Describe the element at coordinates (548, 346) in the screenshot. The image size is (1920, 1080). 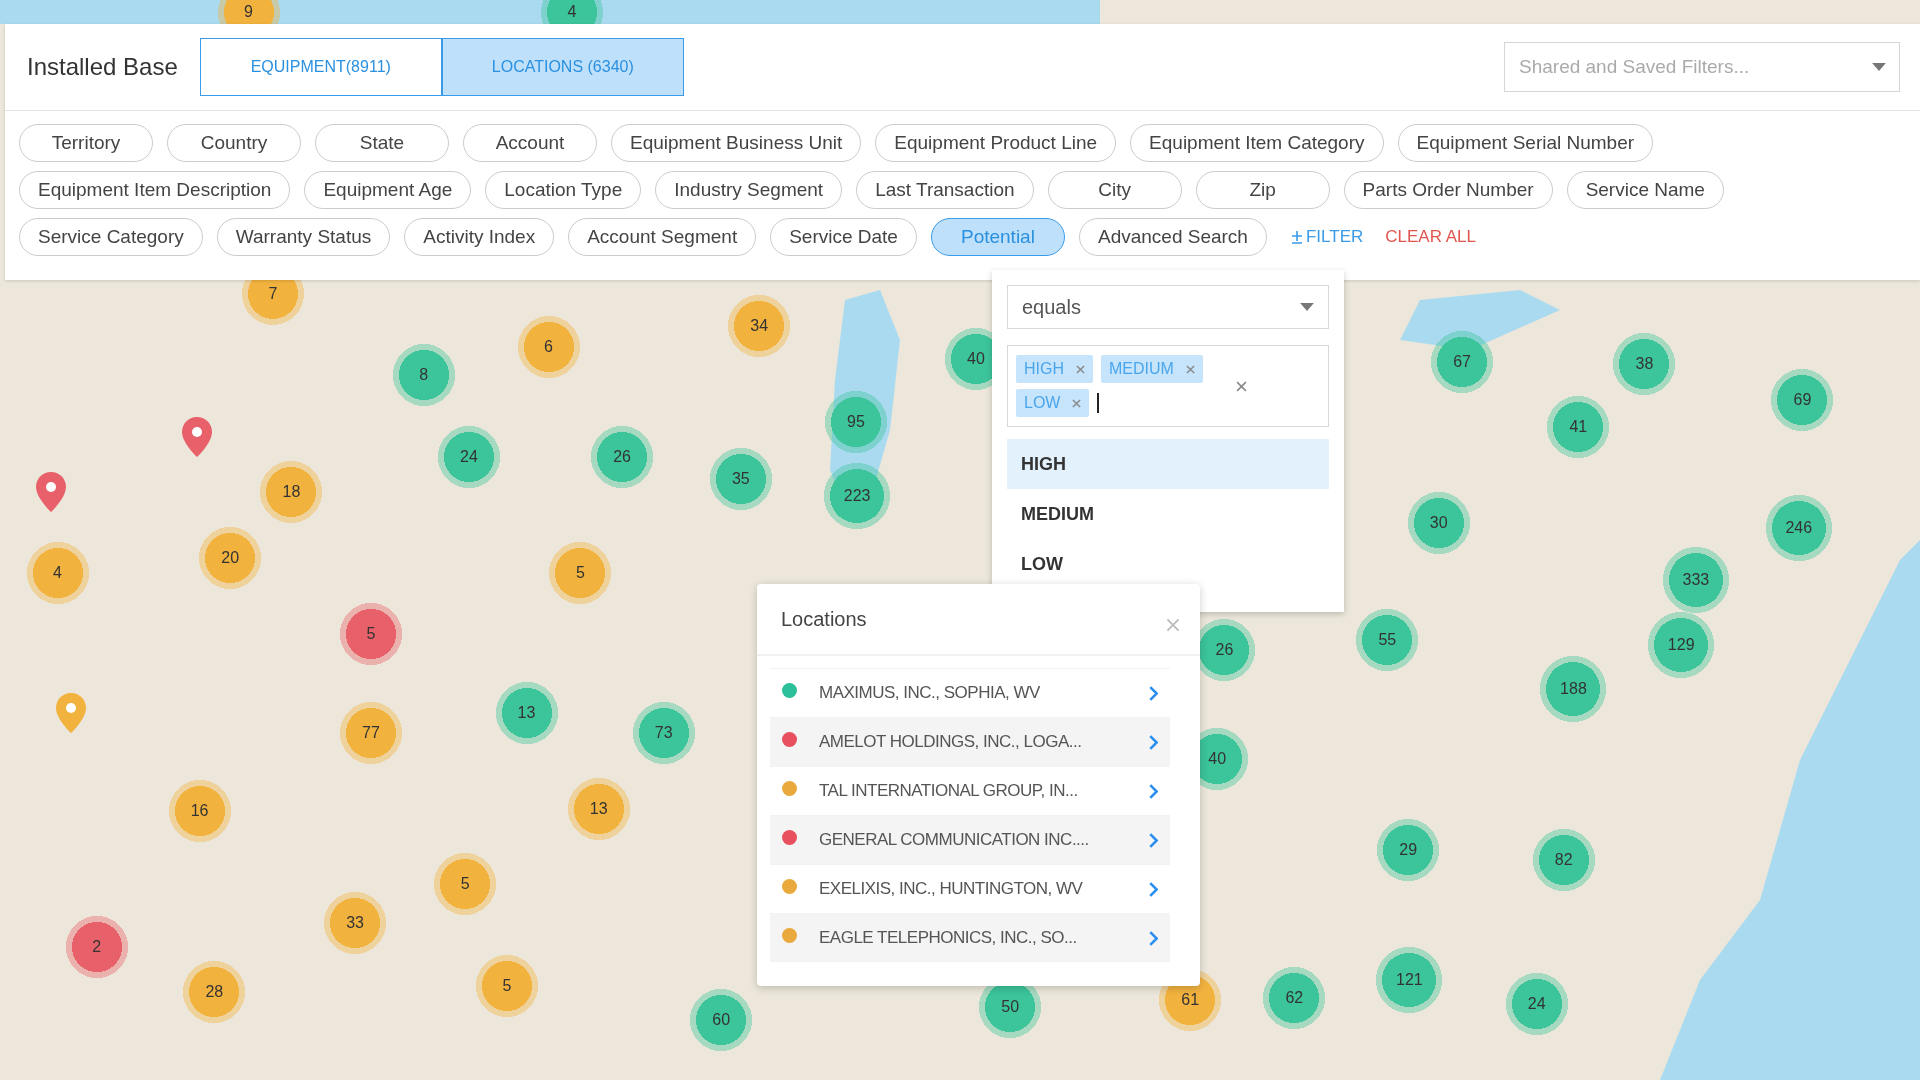
I see `cluster-marker: 6` at that location.